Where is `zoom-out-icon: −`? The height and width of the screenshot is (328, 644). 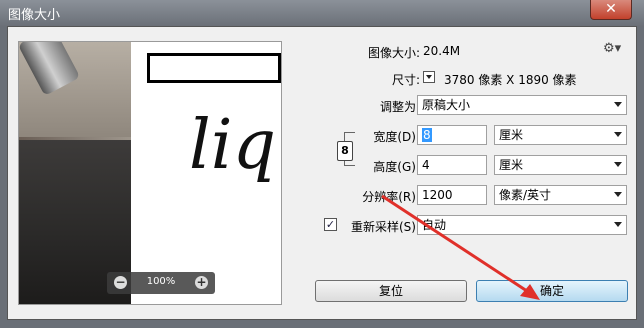
zoom-out-icon: − is located at coordinates (120, 282).